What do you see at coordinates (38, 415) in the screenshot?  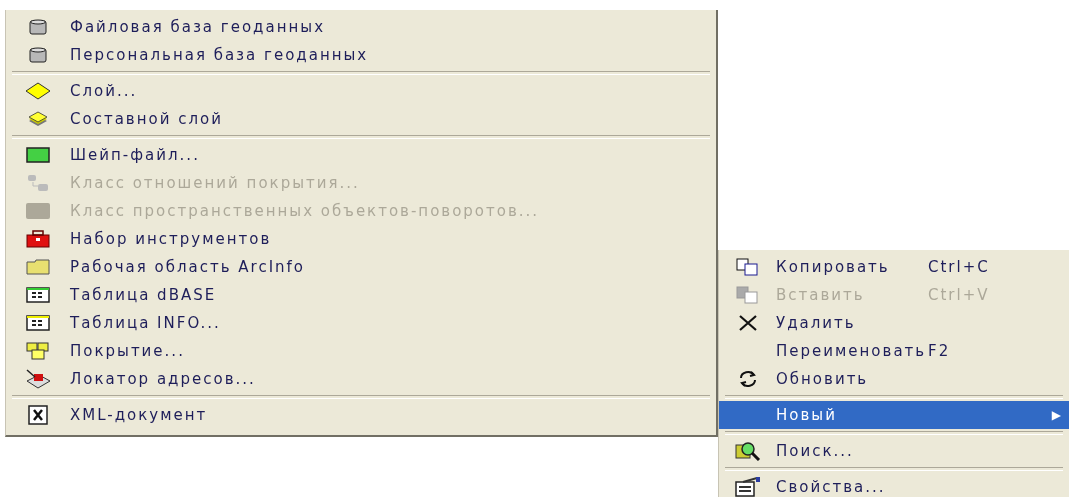 I see `xml-icon` at bounding box center [38, 415].